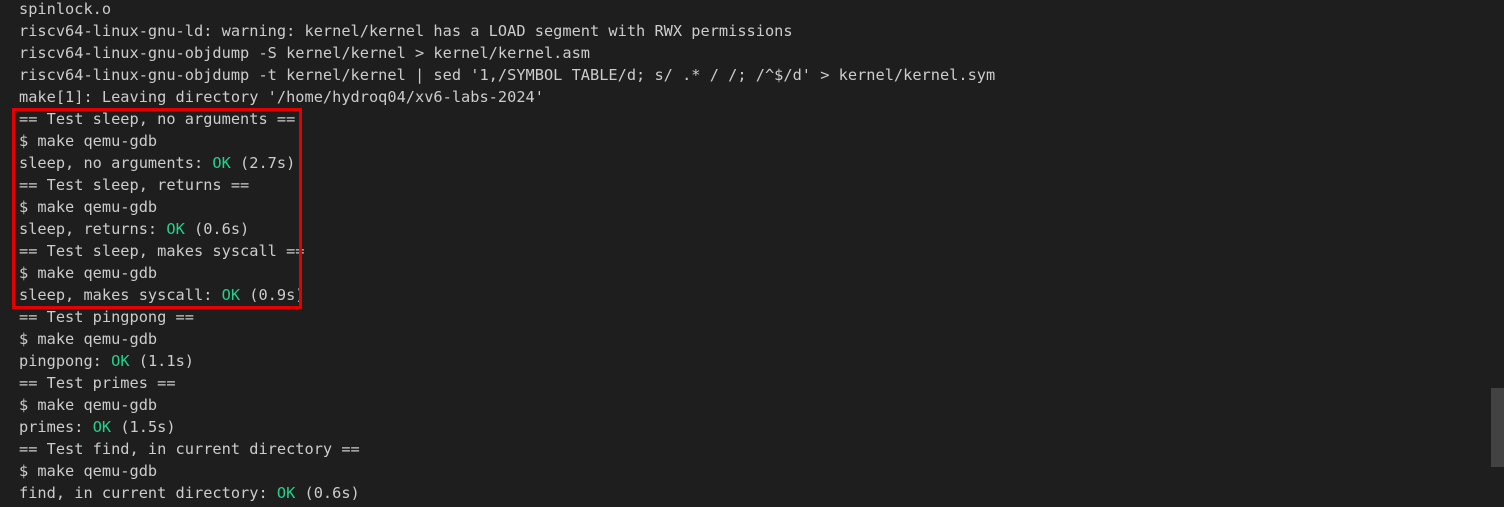  What do you see at coordinates (157, 208) in the screenshot?
I see `highlight-annotation-box` at bounding box center [157, 208].